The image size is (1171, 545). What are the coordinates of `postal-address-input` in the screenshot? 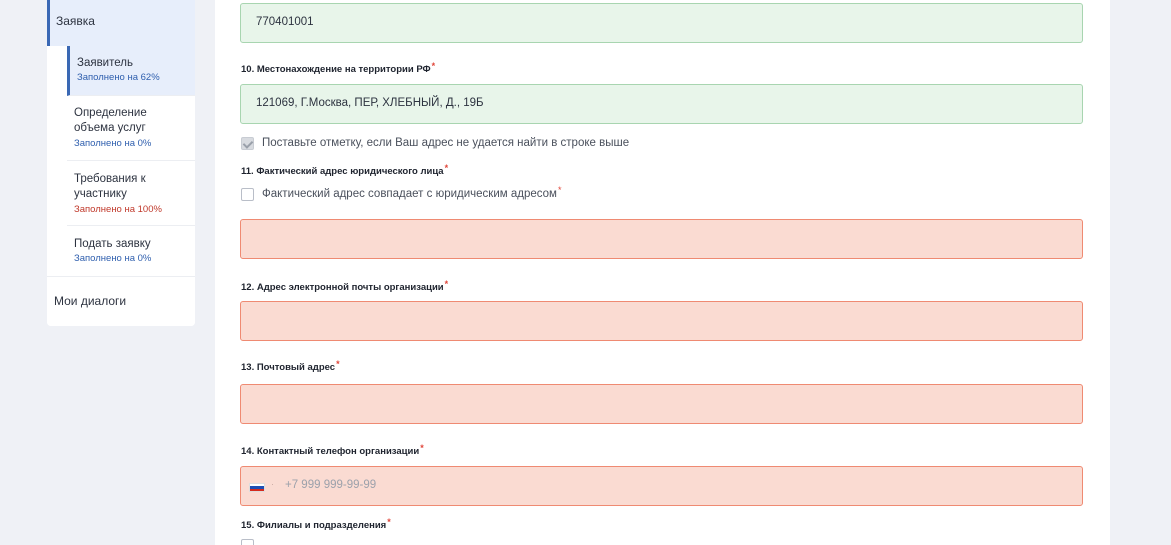 It's located at (661, 404).